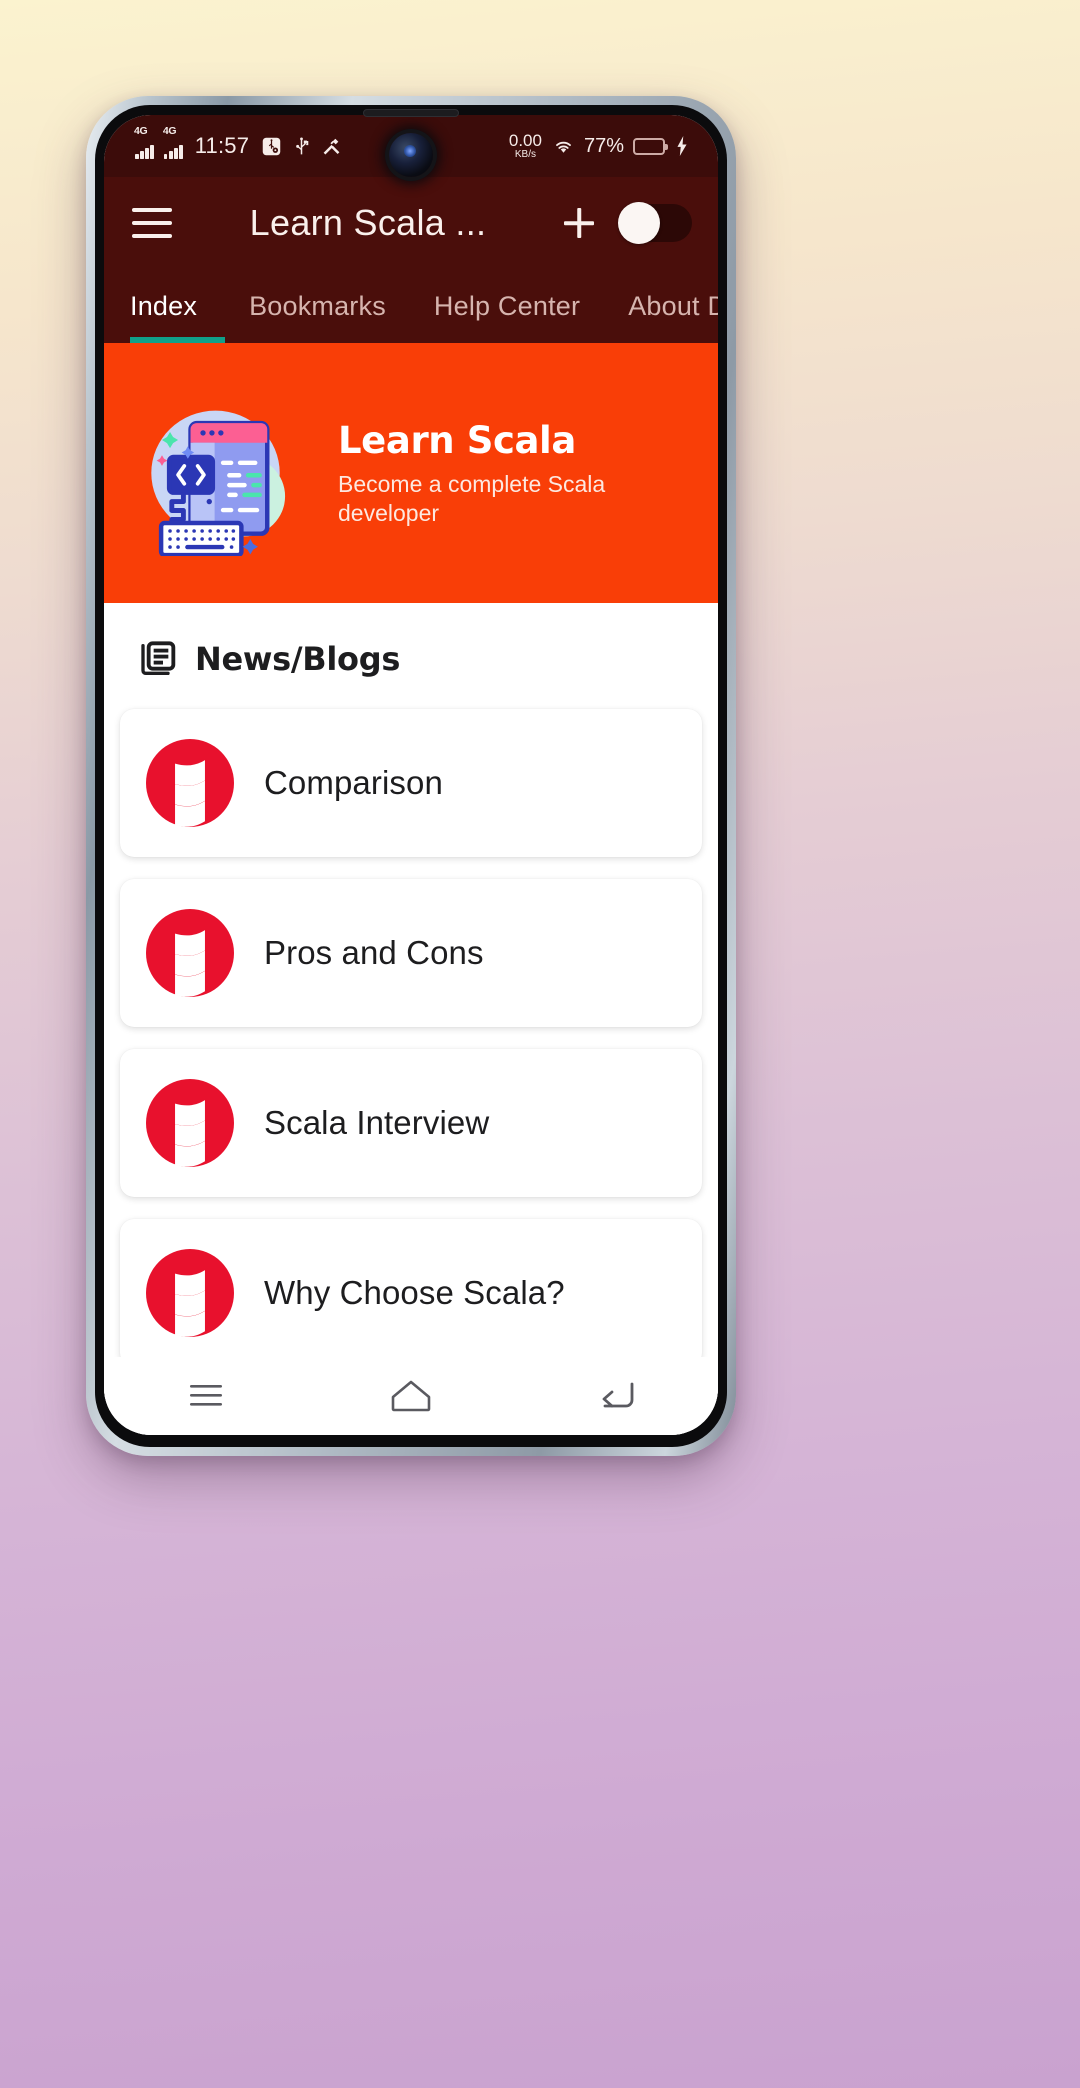  I want to click on hamburger-menu-icon, so click(152, 223).